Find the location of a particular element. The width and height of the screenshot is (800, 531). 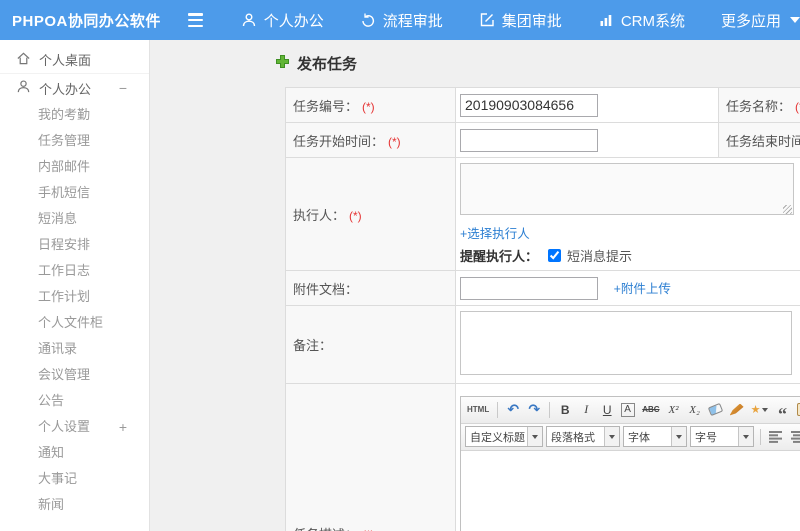

sms-remind-checkbox is located at coordinates (555, 255).